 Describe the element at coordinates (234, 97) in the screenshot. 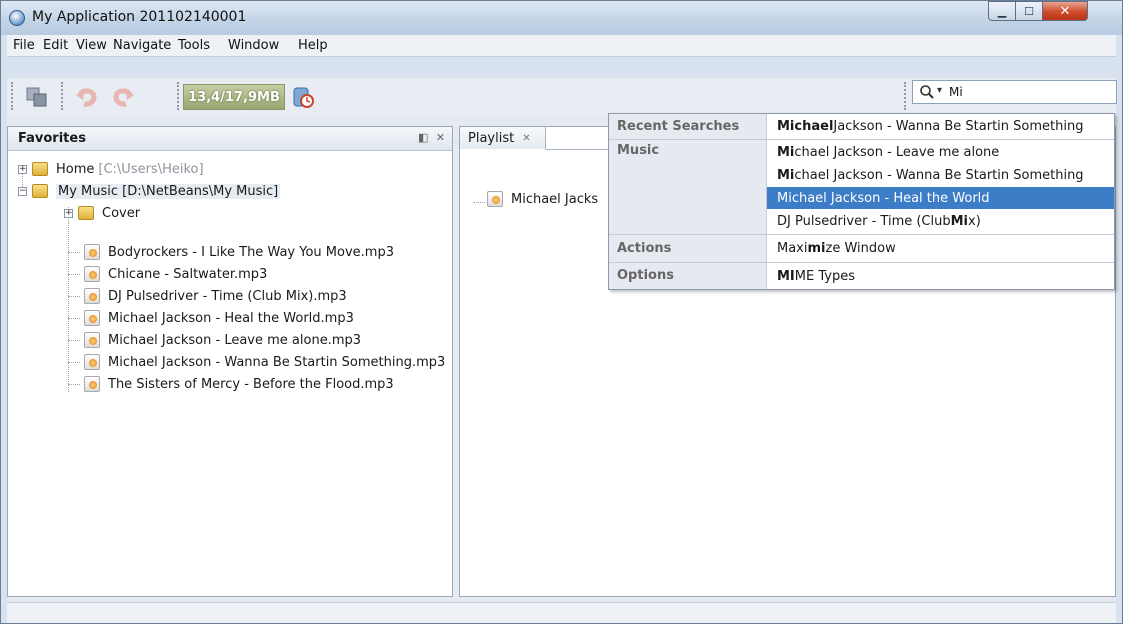

I see `memory-indicator: 13,4/17,9MB` at that location.